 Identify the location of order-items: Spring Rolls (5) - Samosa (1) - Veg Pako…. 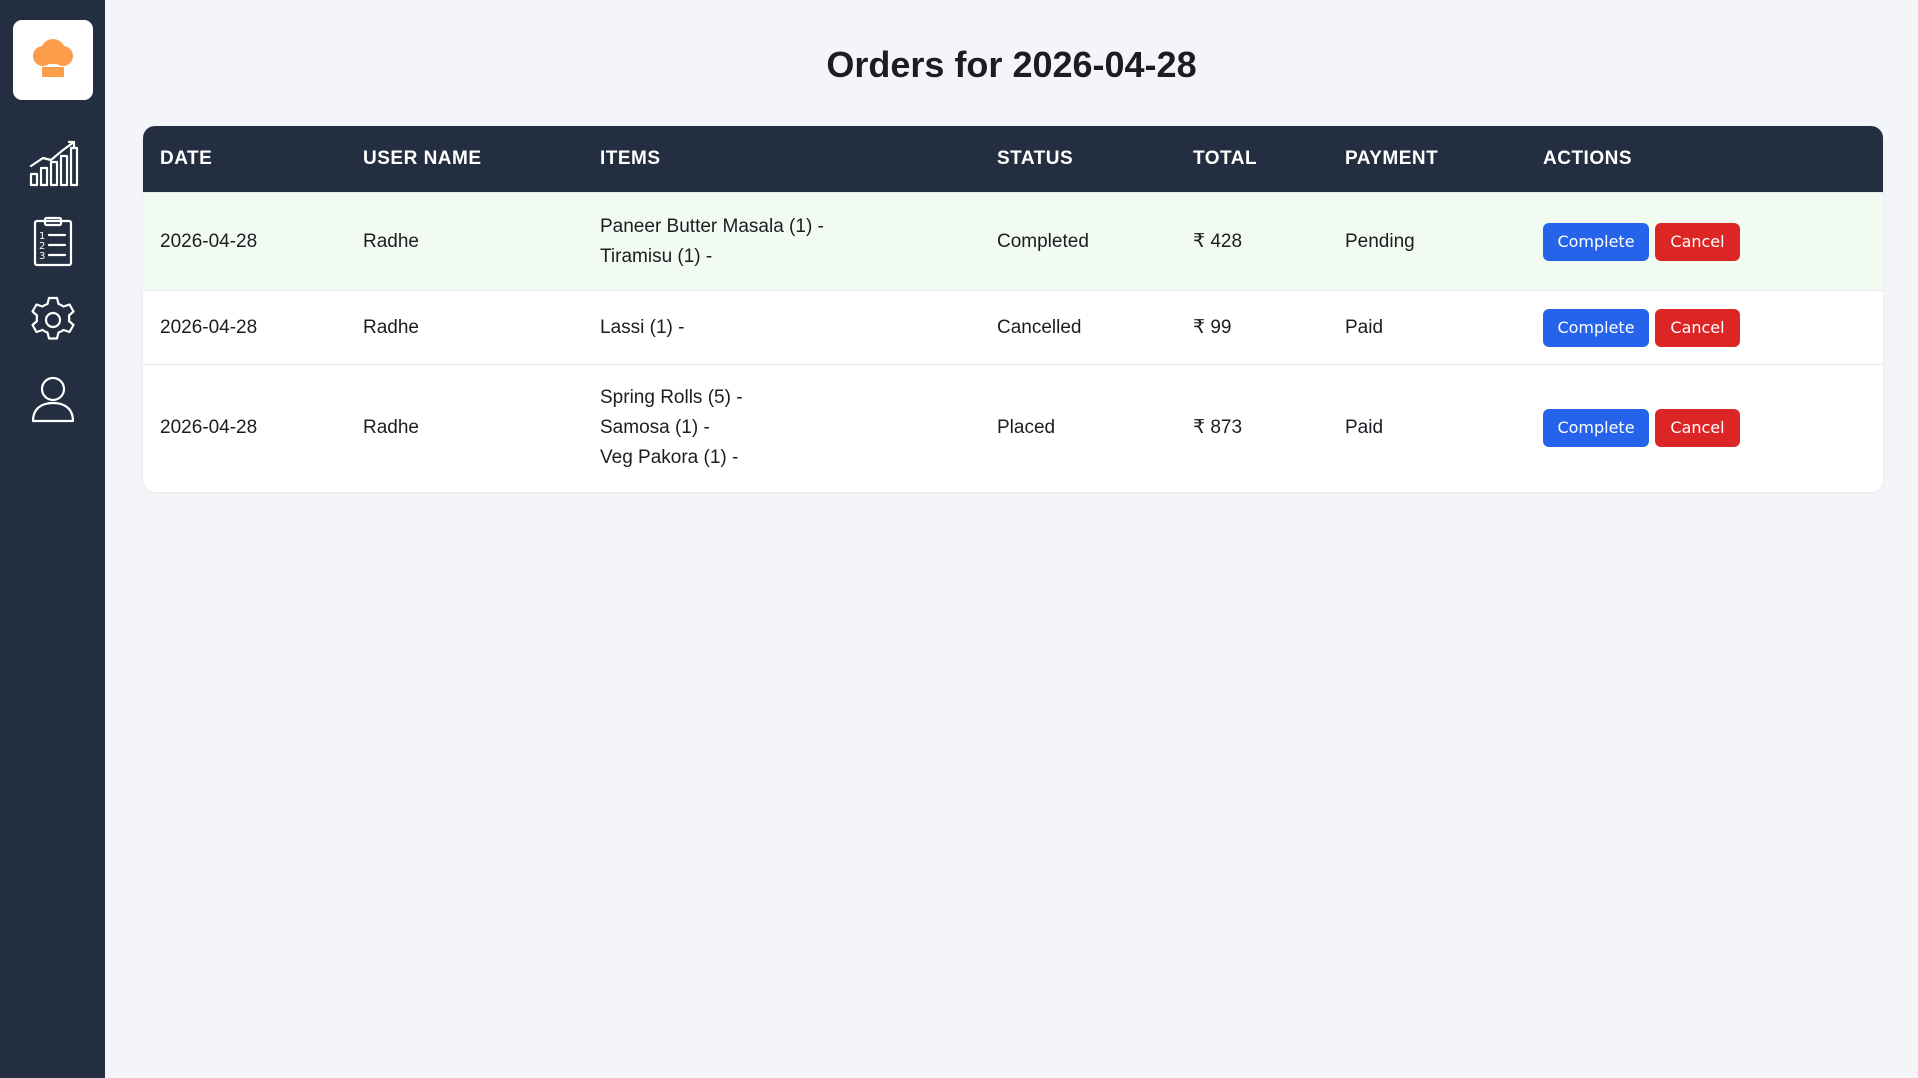
(781, 428).